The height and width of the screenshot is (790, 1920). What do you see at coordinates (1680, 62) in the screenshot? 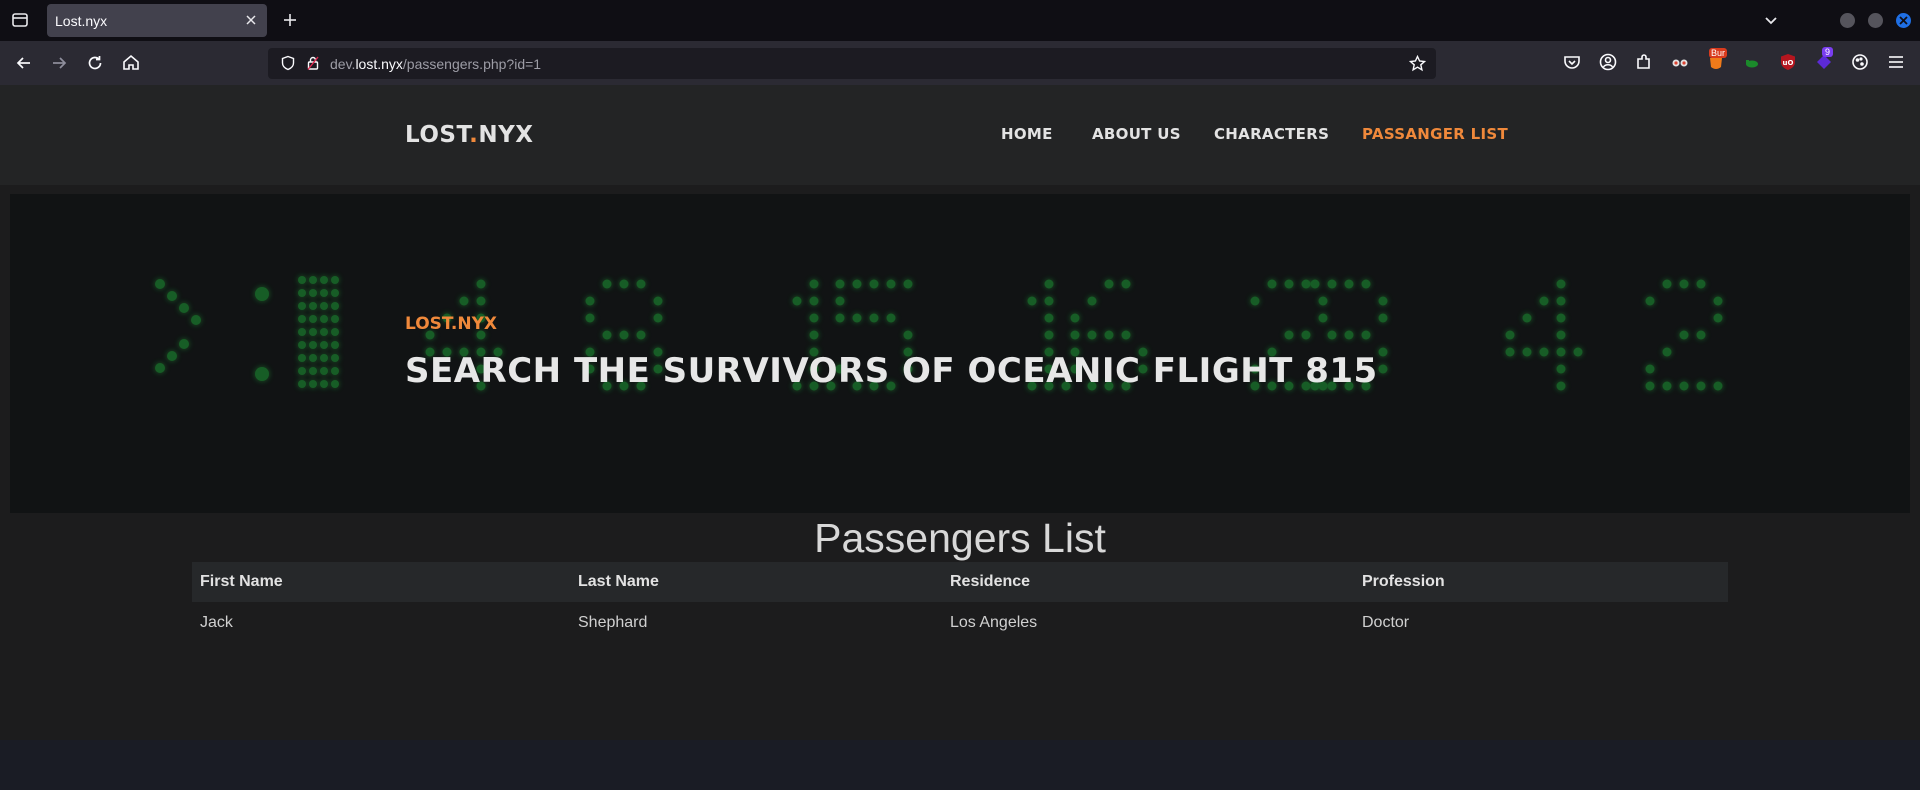
I see `glasses-extension-icon` at bounding box center [1680, 62].